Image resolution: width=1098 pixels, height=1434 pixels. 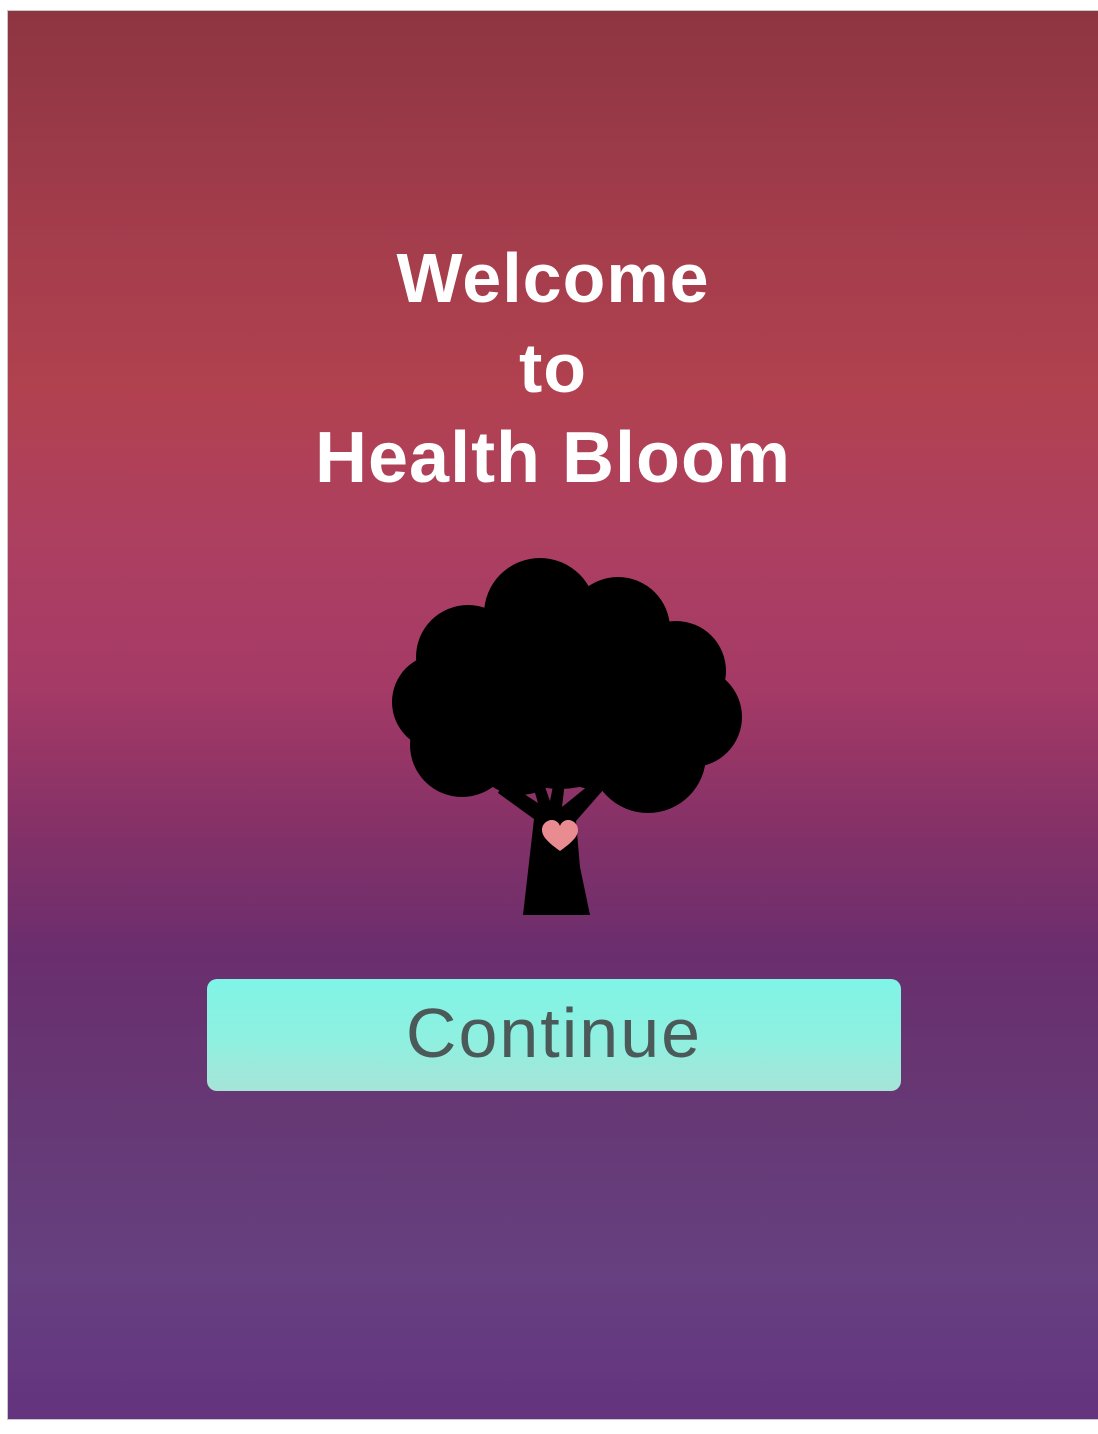 I want to click on continue-button: Continue, so click(x=554, y=1035).